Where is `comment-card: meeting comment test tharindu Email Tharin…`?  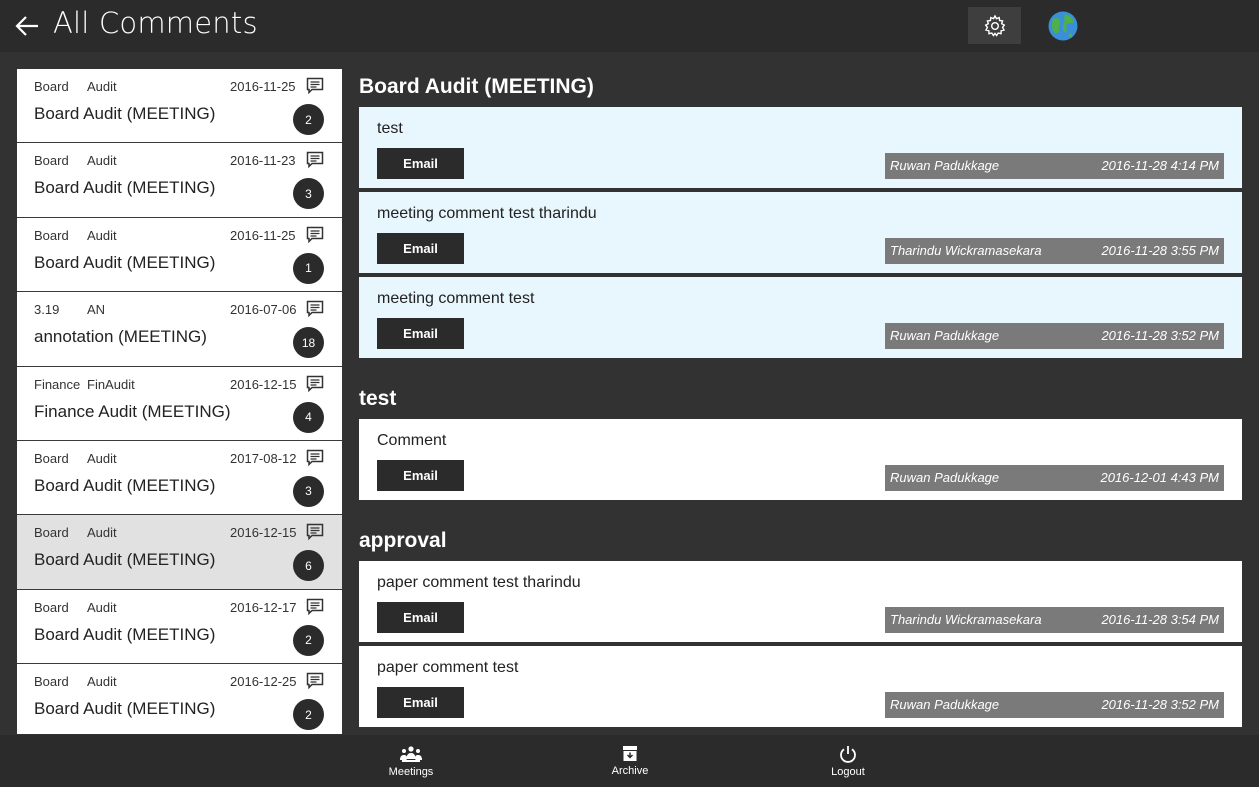
comment-card: meeting comment test tharindu Email Tharin… is located at coordinates (800, 232).